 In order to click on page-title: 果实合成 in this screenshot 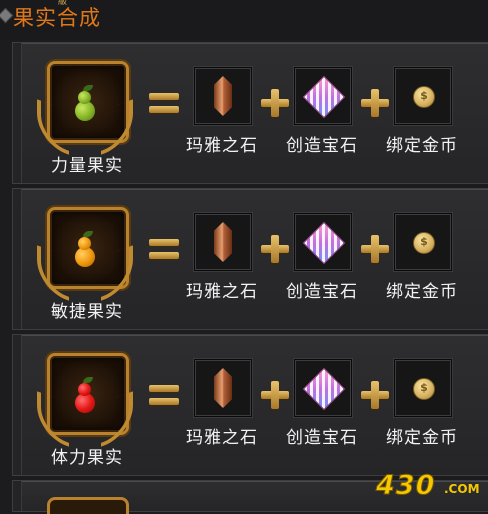, I will do `click(57, 18)`.